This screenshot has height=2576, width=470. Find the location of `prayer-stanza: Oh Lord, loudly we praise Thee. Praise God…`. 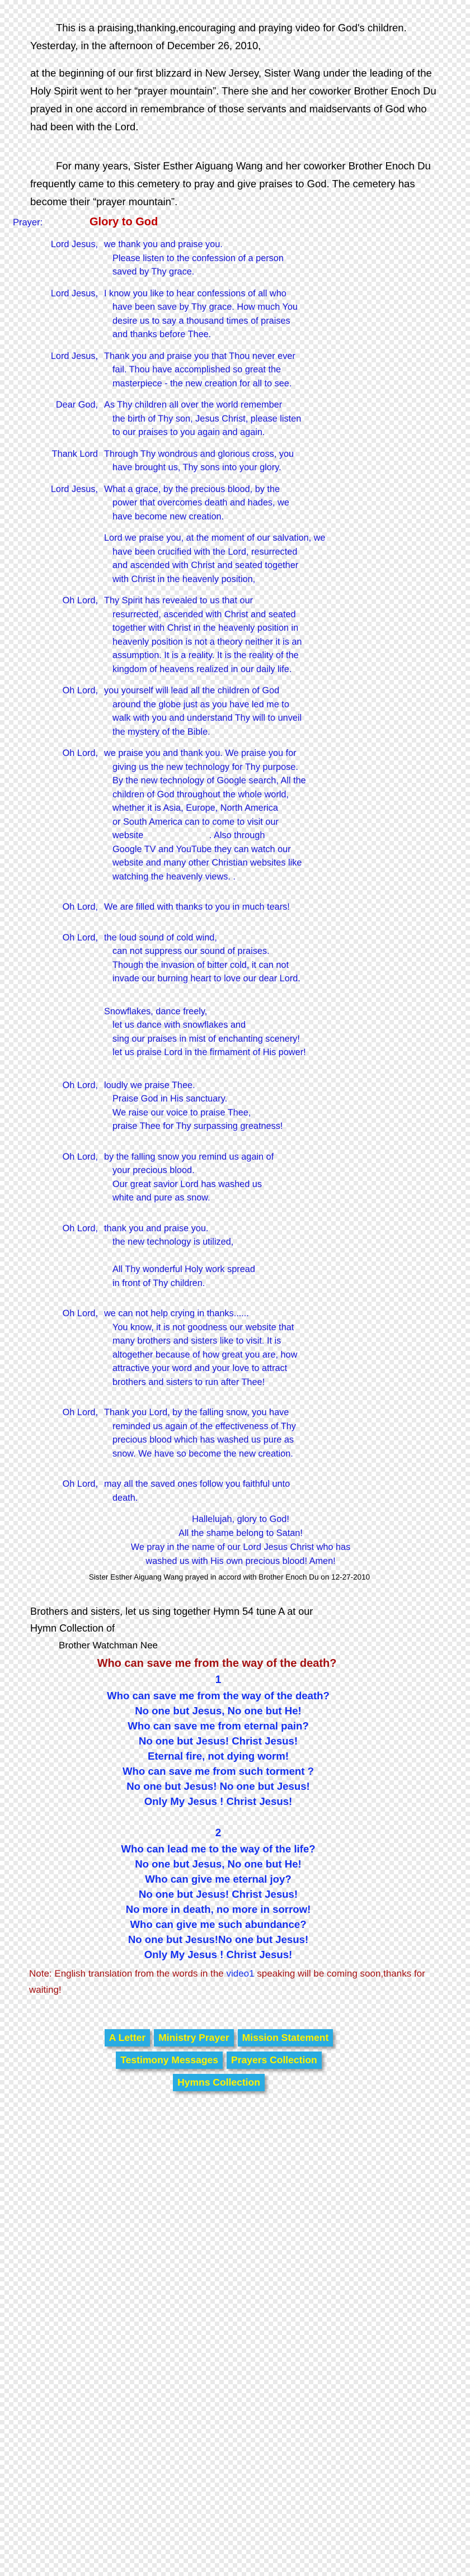

prayer-stanza: Oh Lord, loudly we praise Thee. Praise God… is located at coordinates (235, 1106).